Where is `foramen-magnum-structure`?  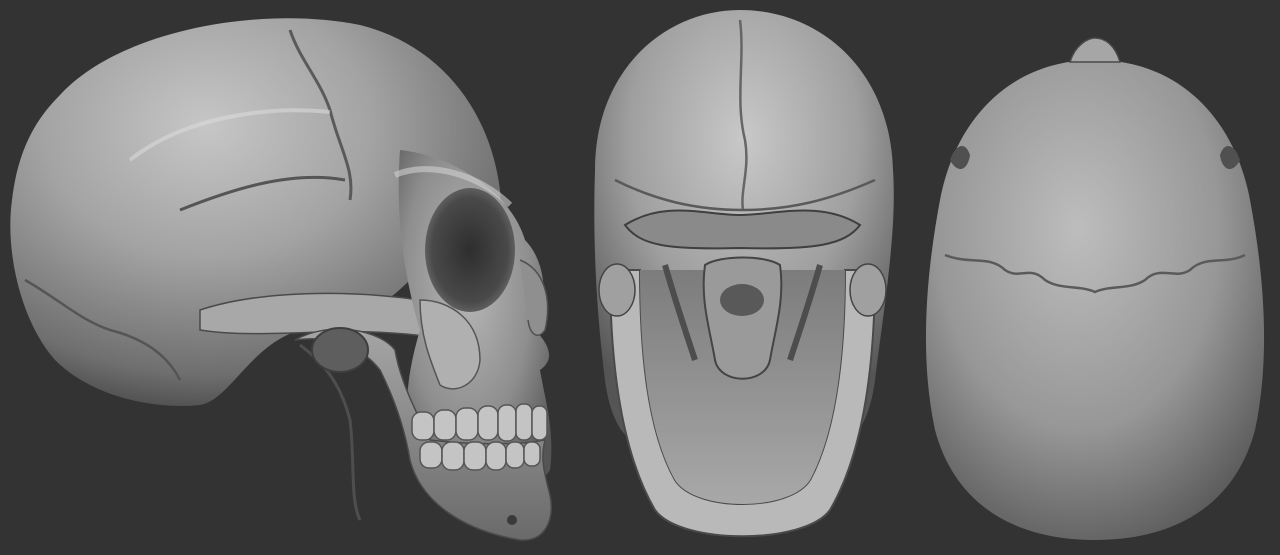 foramen-magnum-structure is located at coordinates (742, 318).